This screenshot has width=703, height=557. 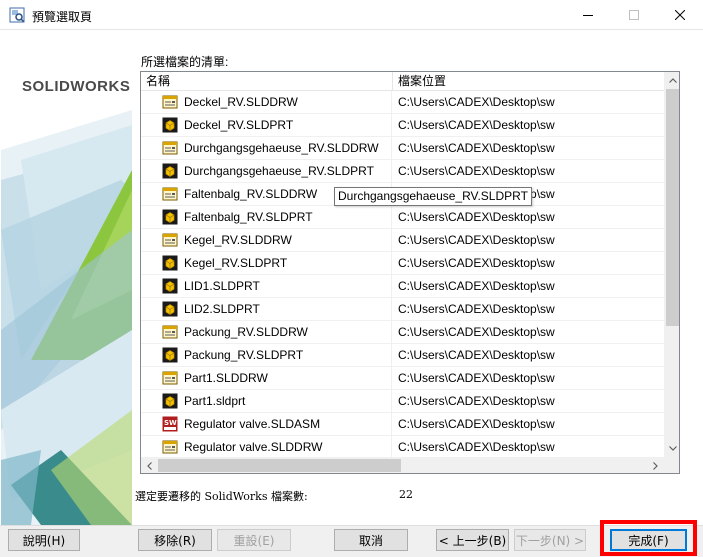 I want to click on file-list-caption: 所選檔案的清單:, so click(x=185, y=62).